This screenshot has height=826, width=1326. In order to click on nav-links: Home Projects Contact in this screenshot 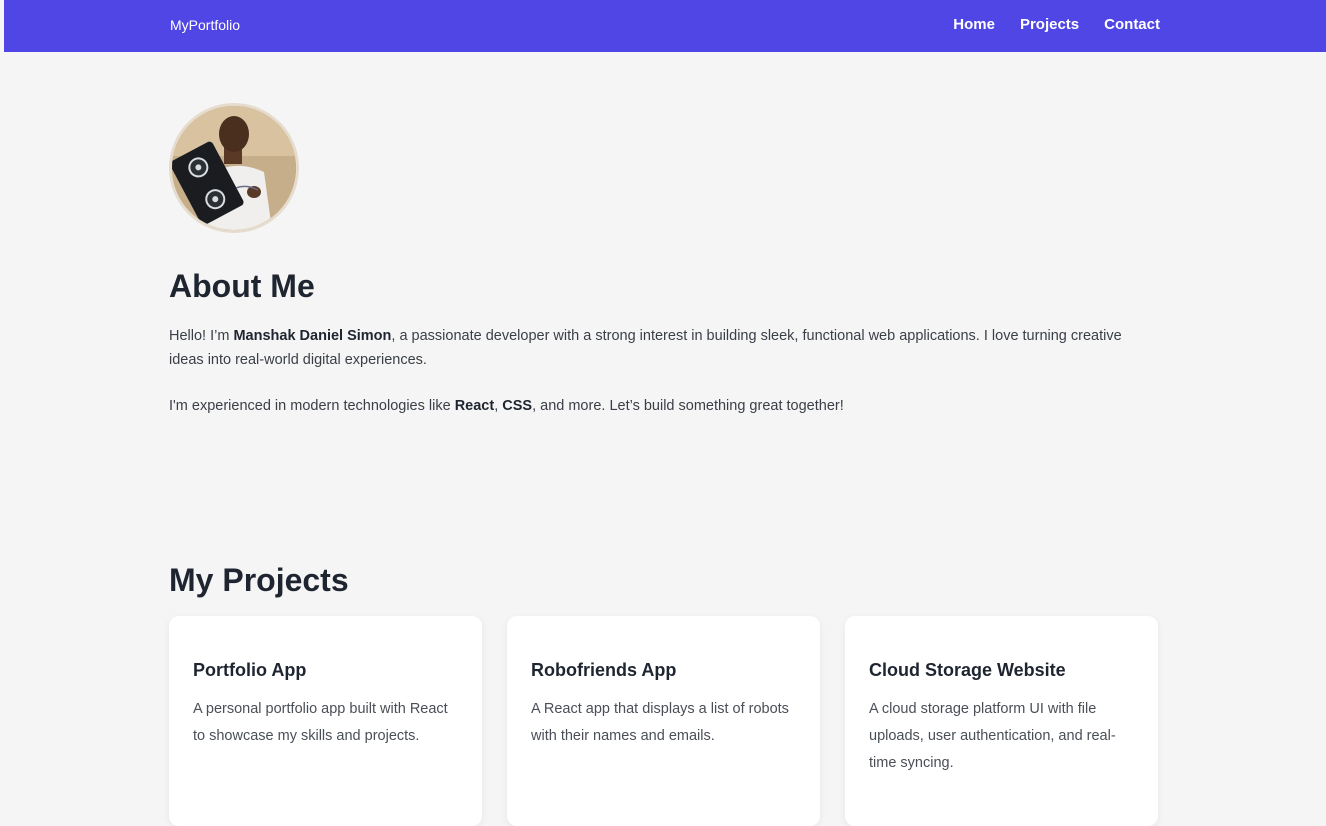, I will do `click(1056, 24)`.